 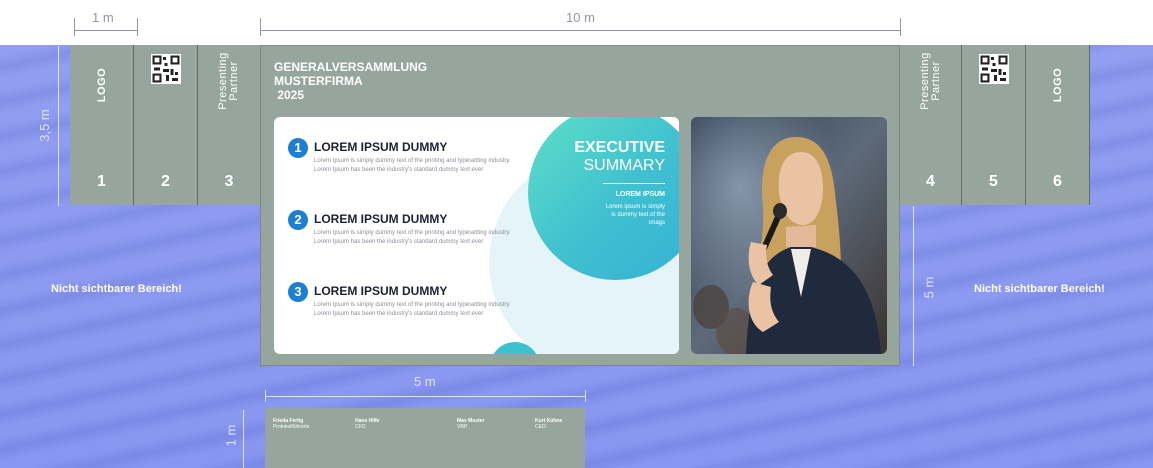 I want to click on cell-number: 2, so click(x=165, y=181).